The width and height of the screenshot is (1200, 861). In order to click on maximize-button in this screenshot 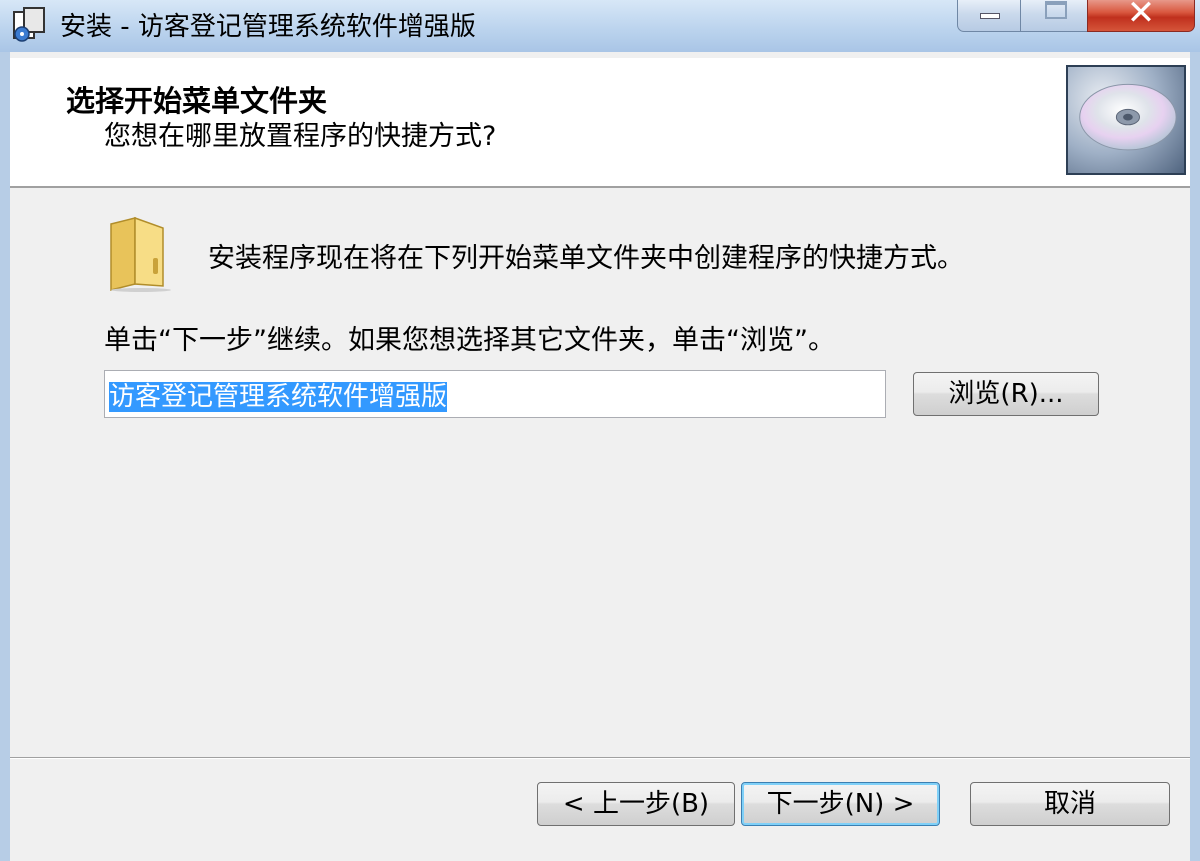, I will do `click(1054, 16)`.